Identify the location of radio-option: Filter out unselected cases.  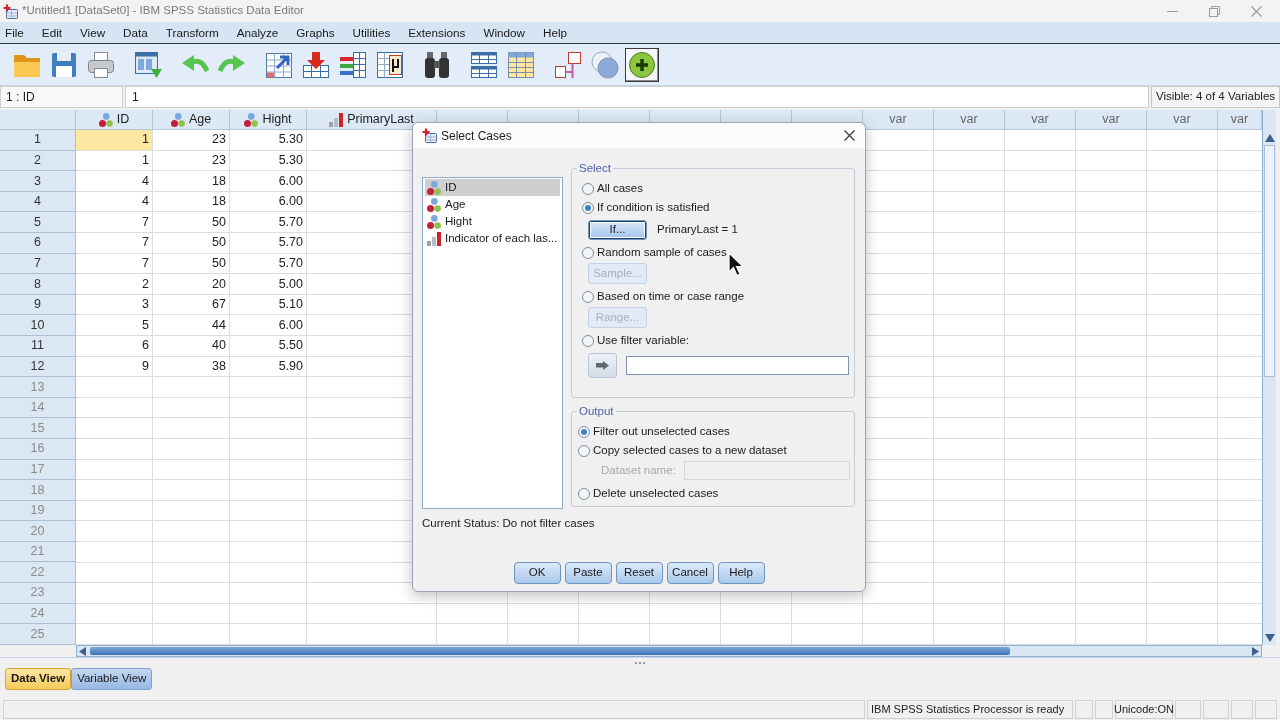
(654, 431).